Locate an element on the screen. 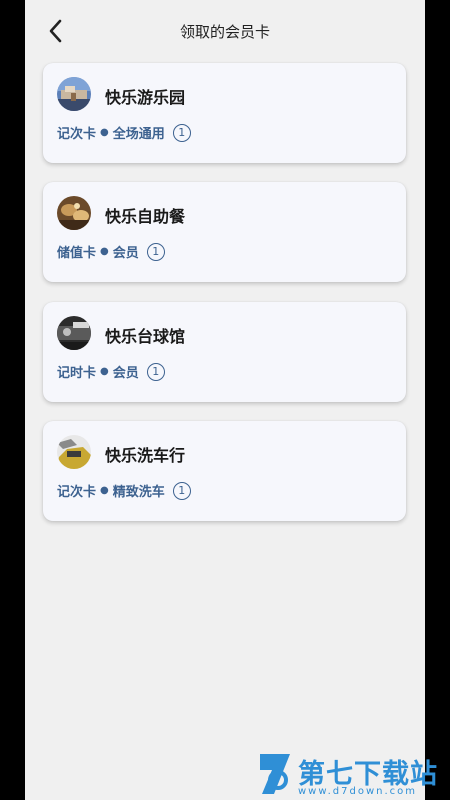 Image resolution: width=450 pixels, height=800 pixels. card-scope: 精致洗车 is located at coordinates (138, 492).